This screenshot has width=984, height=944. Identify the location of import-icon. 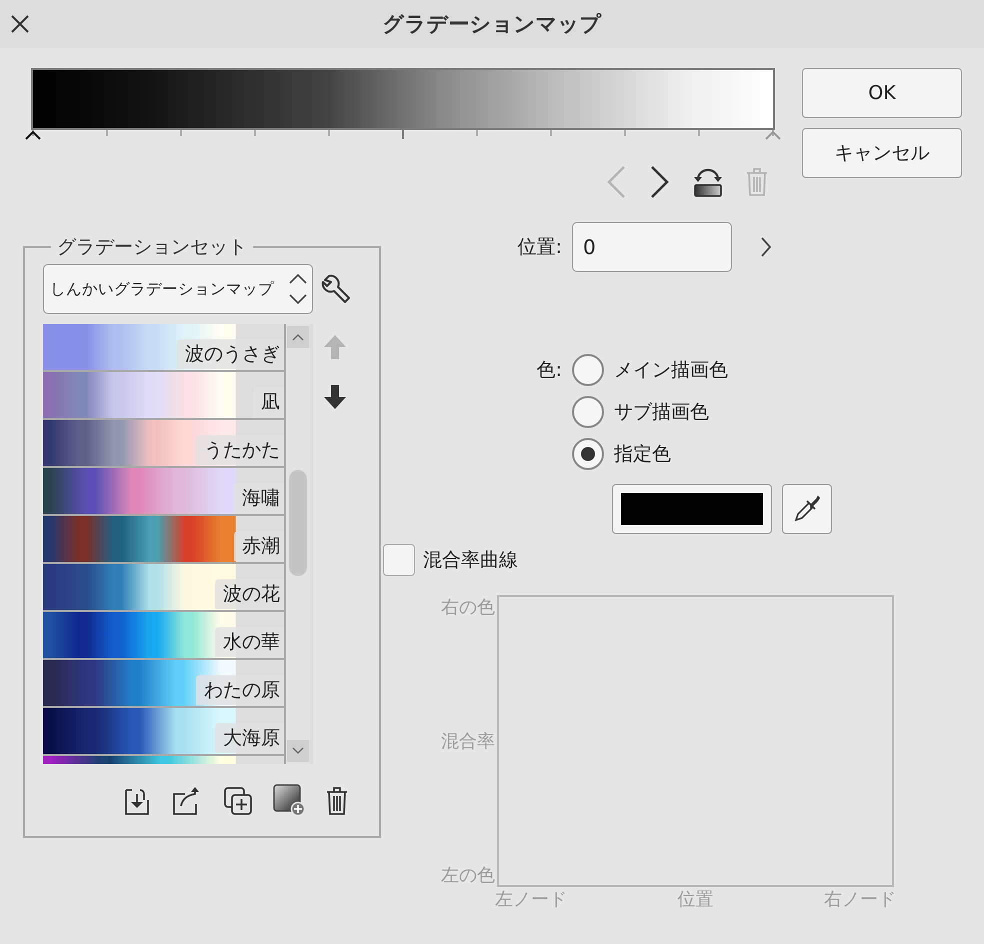
(137, 801).